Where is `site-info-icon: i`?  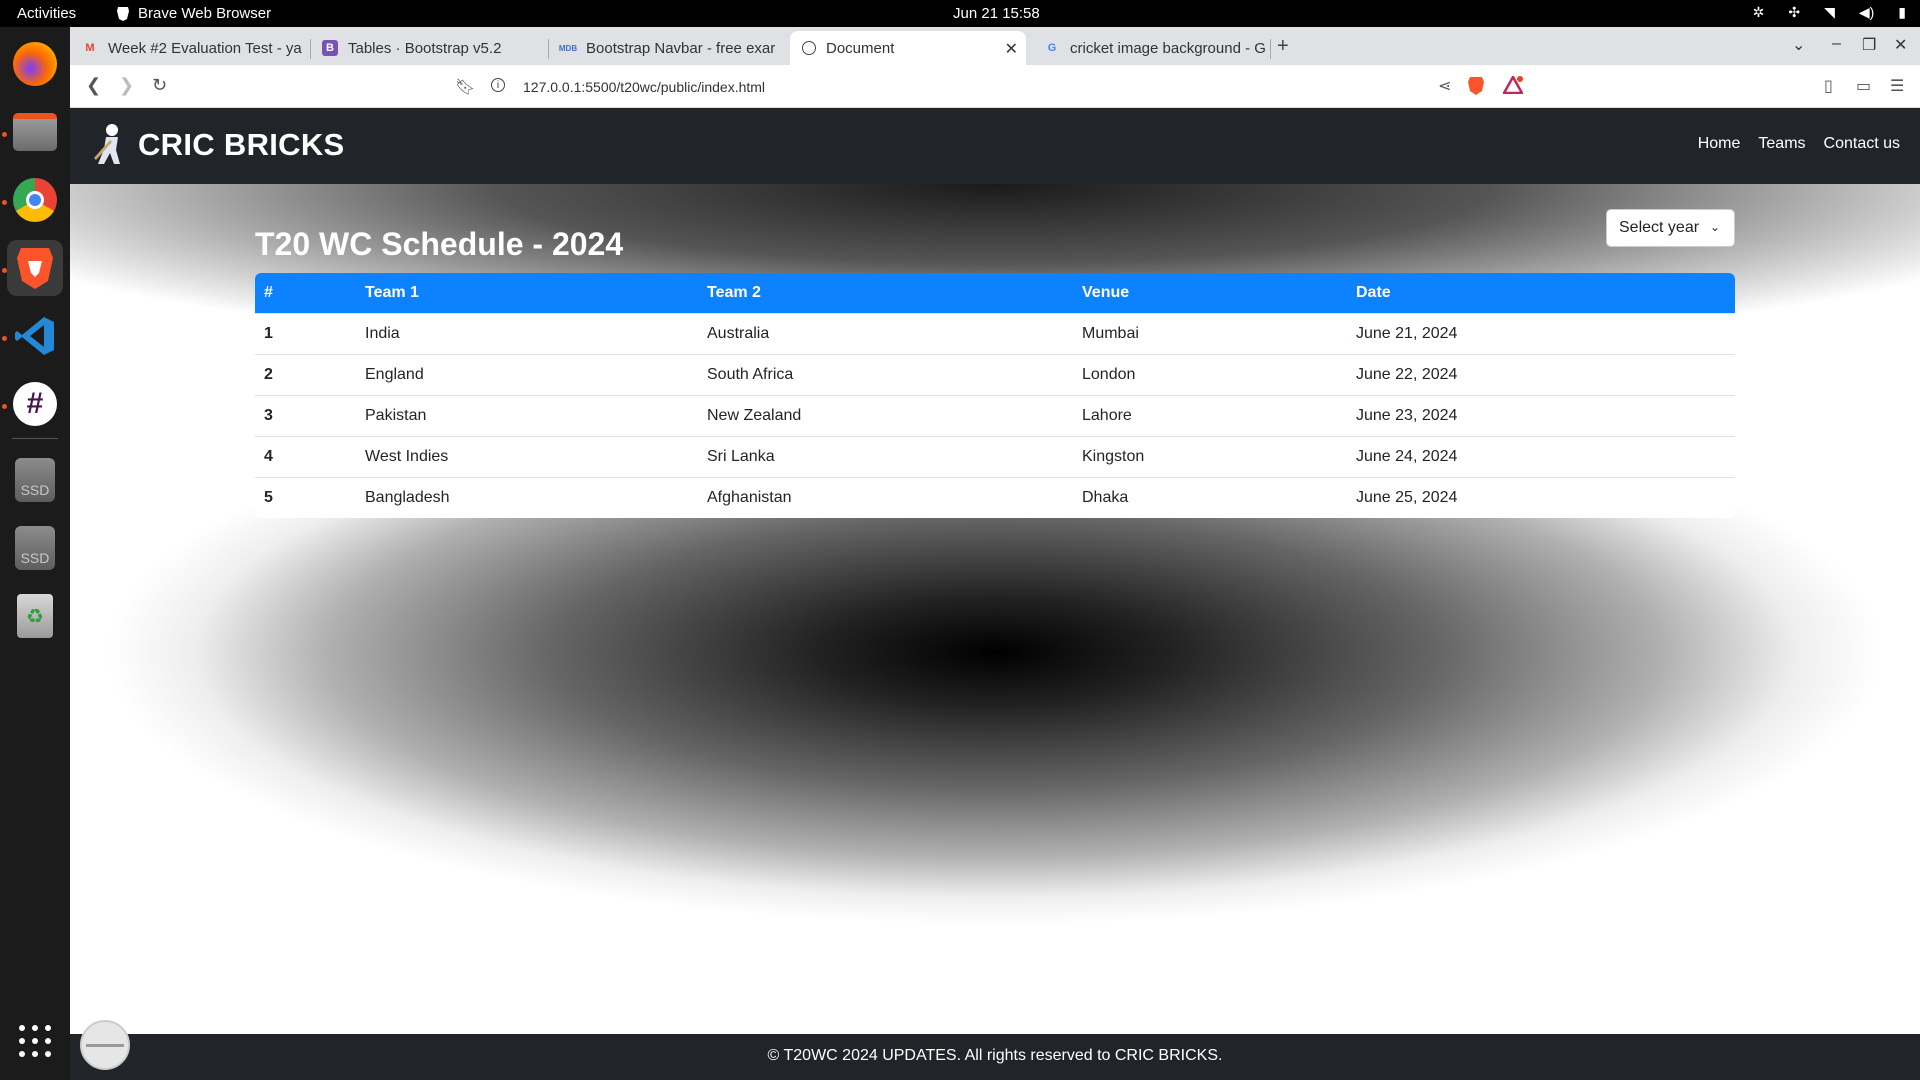
site-info-icon: i is located at coordinates (498, 85).